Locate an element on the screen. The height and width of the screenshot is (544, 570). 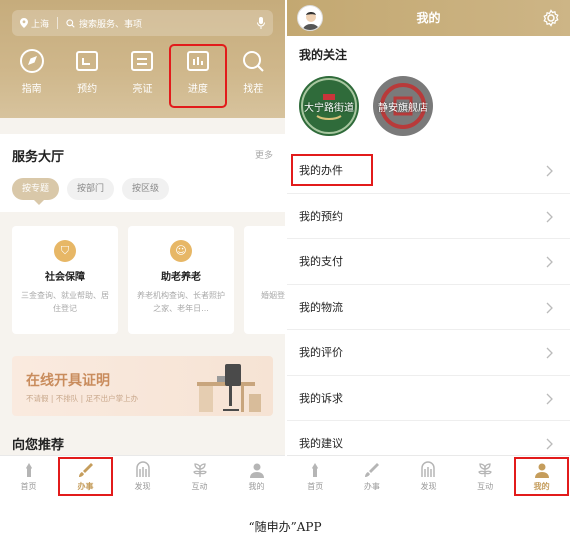
profile-header: 我的 is located at coordinates (428, 18).